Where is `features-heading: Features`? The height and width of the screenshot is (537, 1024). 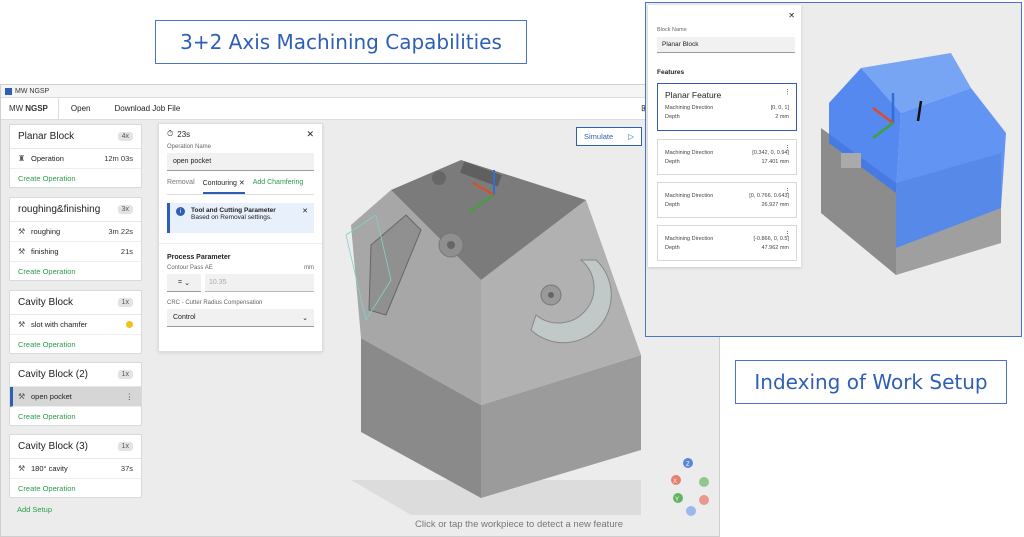
features-heading: Features is located at coordinates (671, 72).